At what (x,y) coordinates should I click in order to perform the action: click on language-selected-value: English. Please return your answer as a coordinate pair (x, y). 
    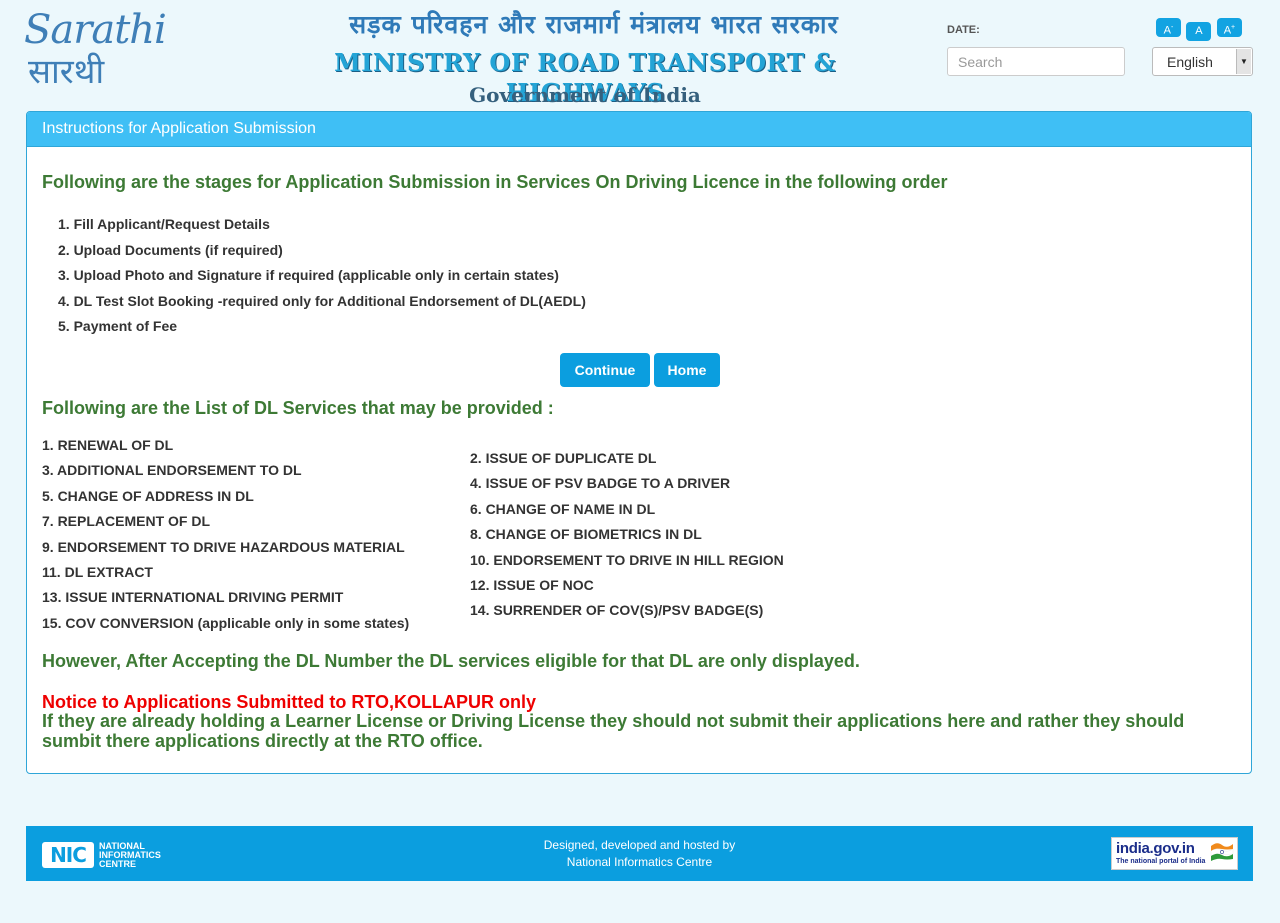
    Looking at the image, I should click on (1190, 62).